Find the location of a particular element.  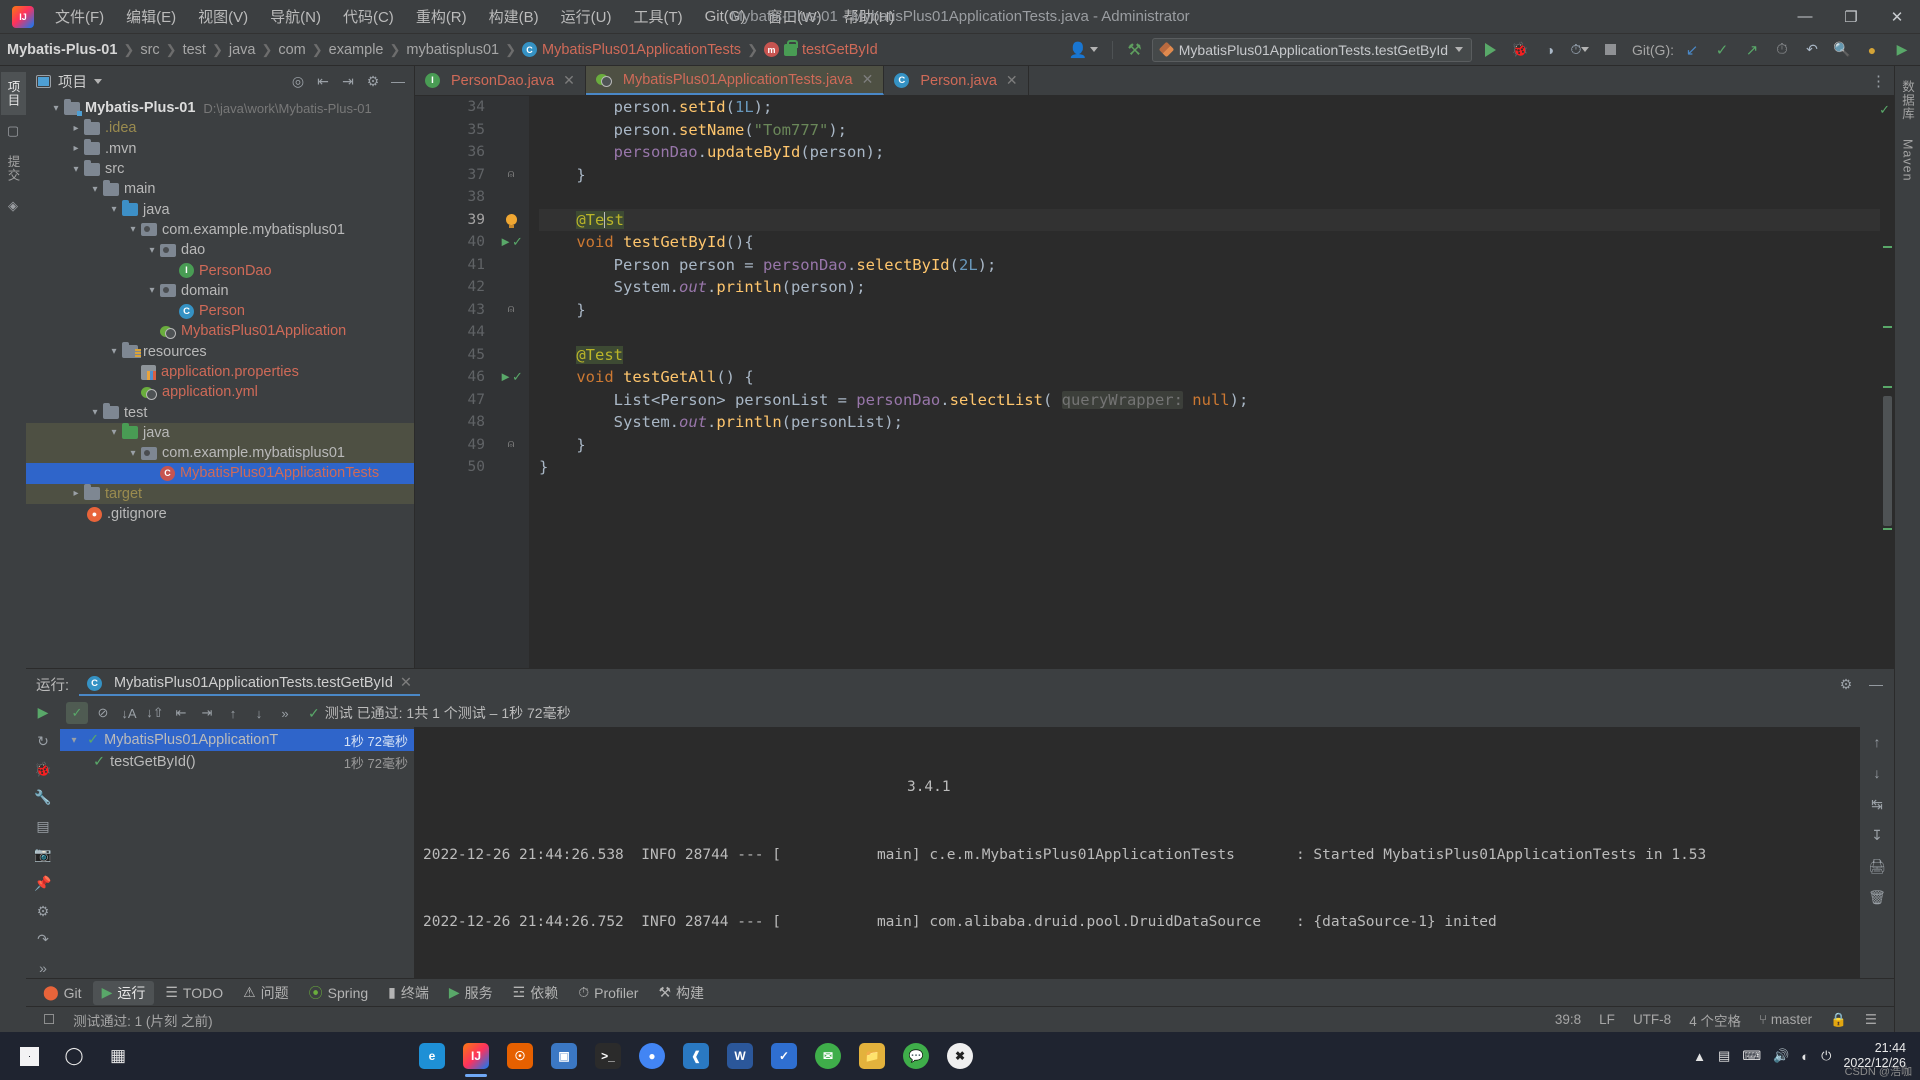

vscode-icon: ❰ is located at coordinates (696, 1056).